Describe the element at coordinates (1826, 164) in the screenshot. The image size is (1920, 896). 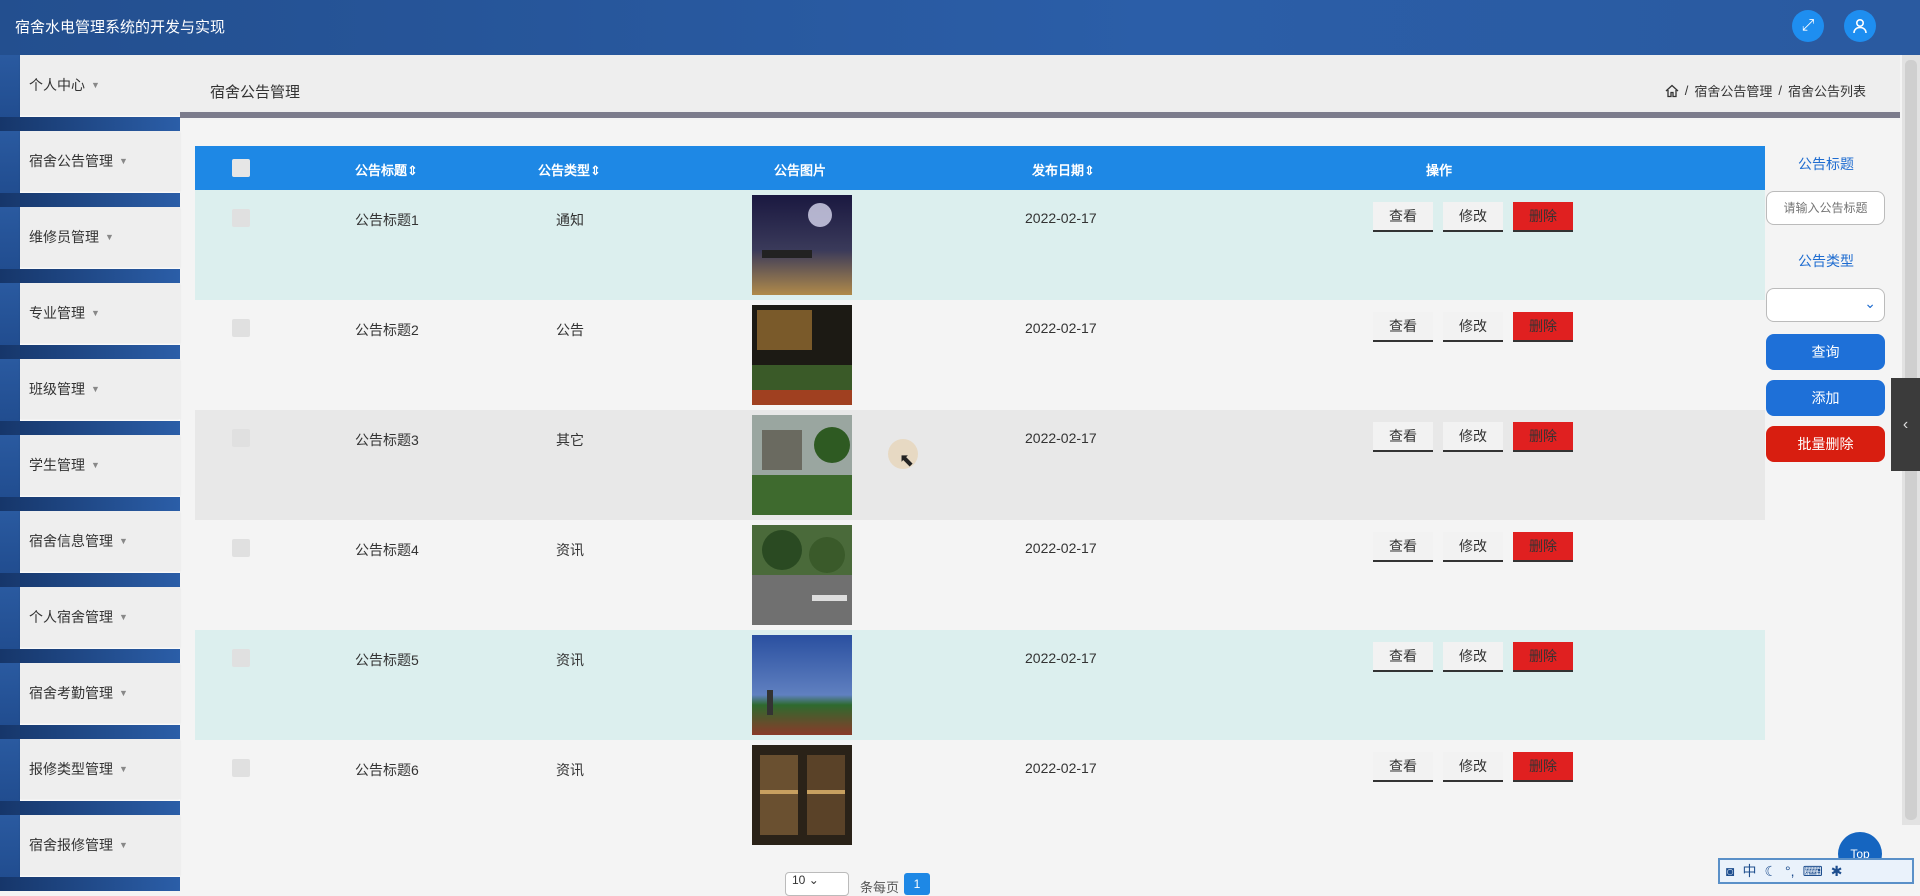
I see `search-title-label: 公告标题` at that location.